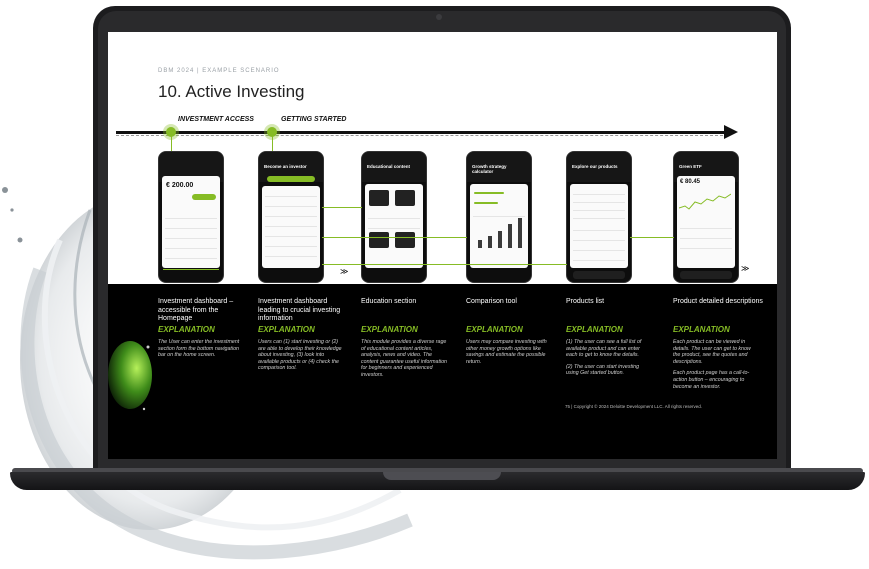  Describe the element at coordinates (442, 476) in the screenshot. I see `laptop-notch` at that location.